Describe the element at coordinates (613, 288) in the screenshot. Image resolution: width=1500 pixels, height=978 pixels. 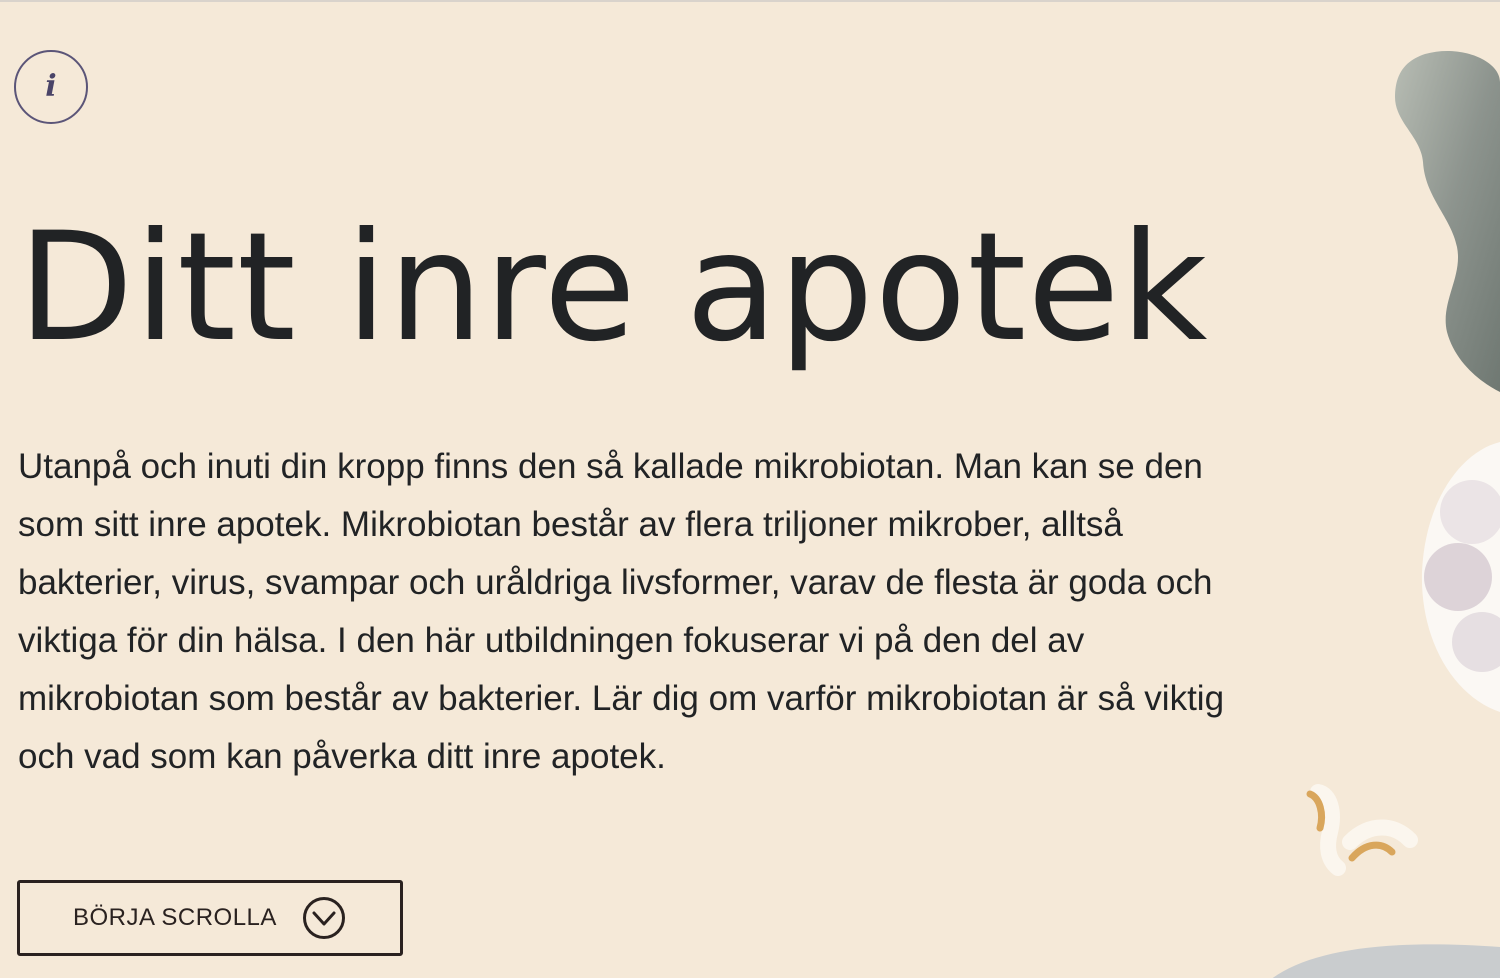
I see `page-title: Ditt inre apotek` at that location.